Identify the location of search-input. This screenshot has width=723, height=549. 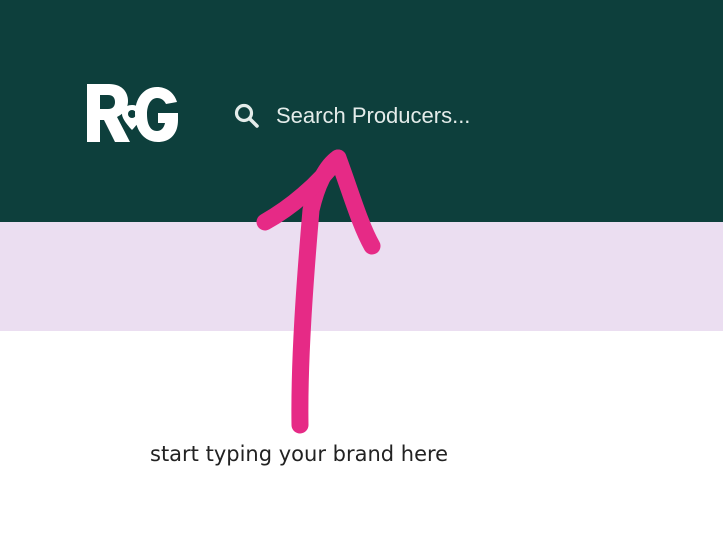
(406, 116).